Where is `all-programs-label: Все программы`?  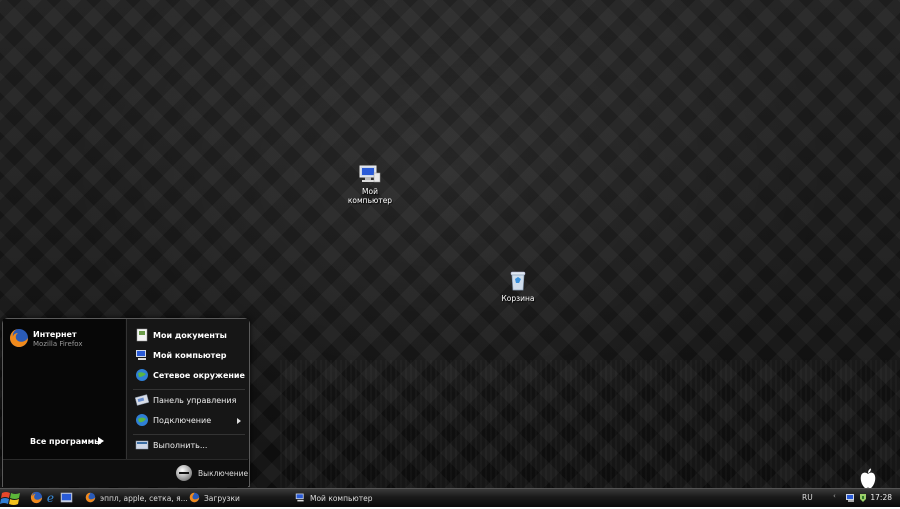
all-programs-label: Все программы is located at coordinates (66, 441).